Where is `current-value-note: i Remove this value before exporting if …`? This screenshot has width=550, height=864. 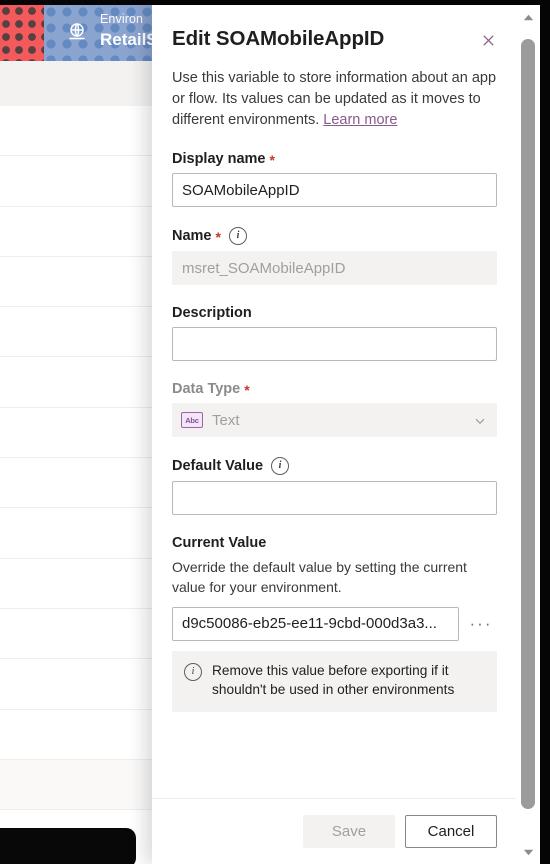
current-value-note: i Remove this value before exporting if … is located at coordinates (334, 681).